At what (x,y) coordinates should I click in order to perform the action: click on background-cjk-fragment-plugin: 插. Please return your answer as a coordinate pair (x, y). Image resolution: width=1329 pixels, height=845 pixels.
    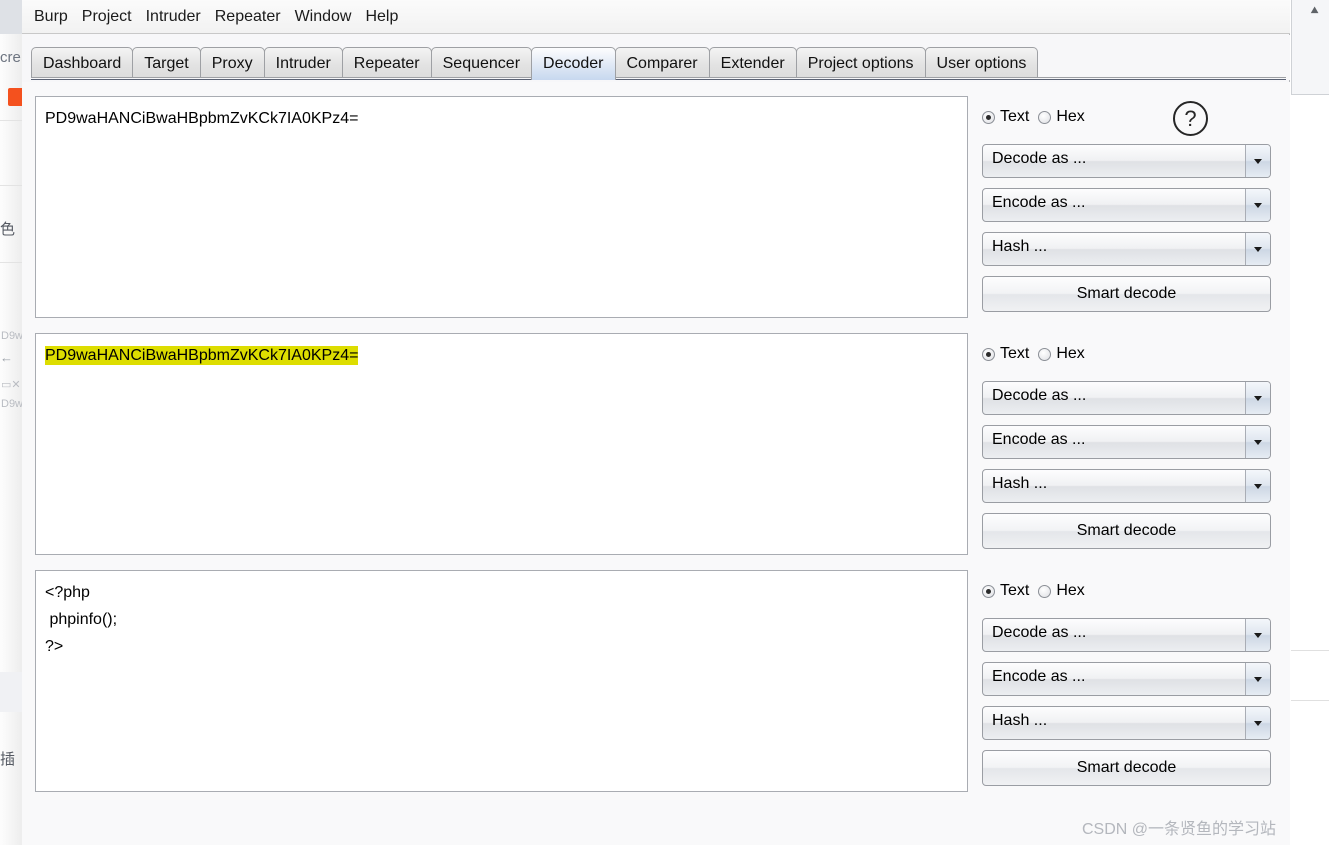
    Looking at the image, I should click on (8, 759).